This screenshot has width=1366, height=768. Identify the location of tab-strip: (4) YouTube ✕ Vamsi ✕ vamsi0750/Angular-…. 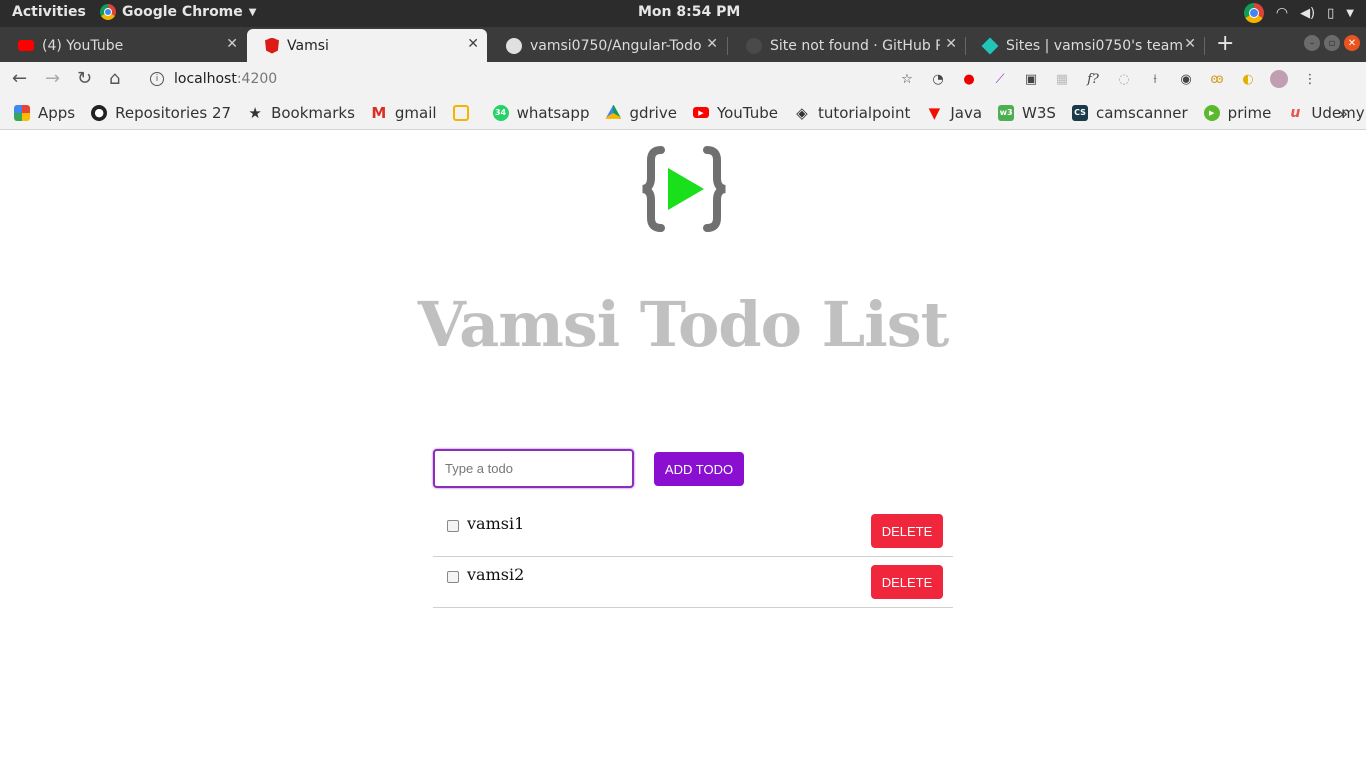
(683, 44).